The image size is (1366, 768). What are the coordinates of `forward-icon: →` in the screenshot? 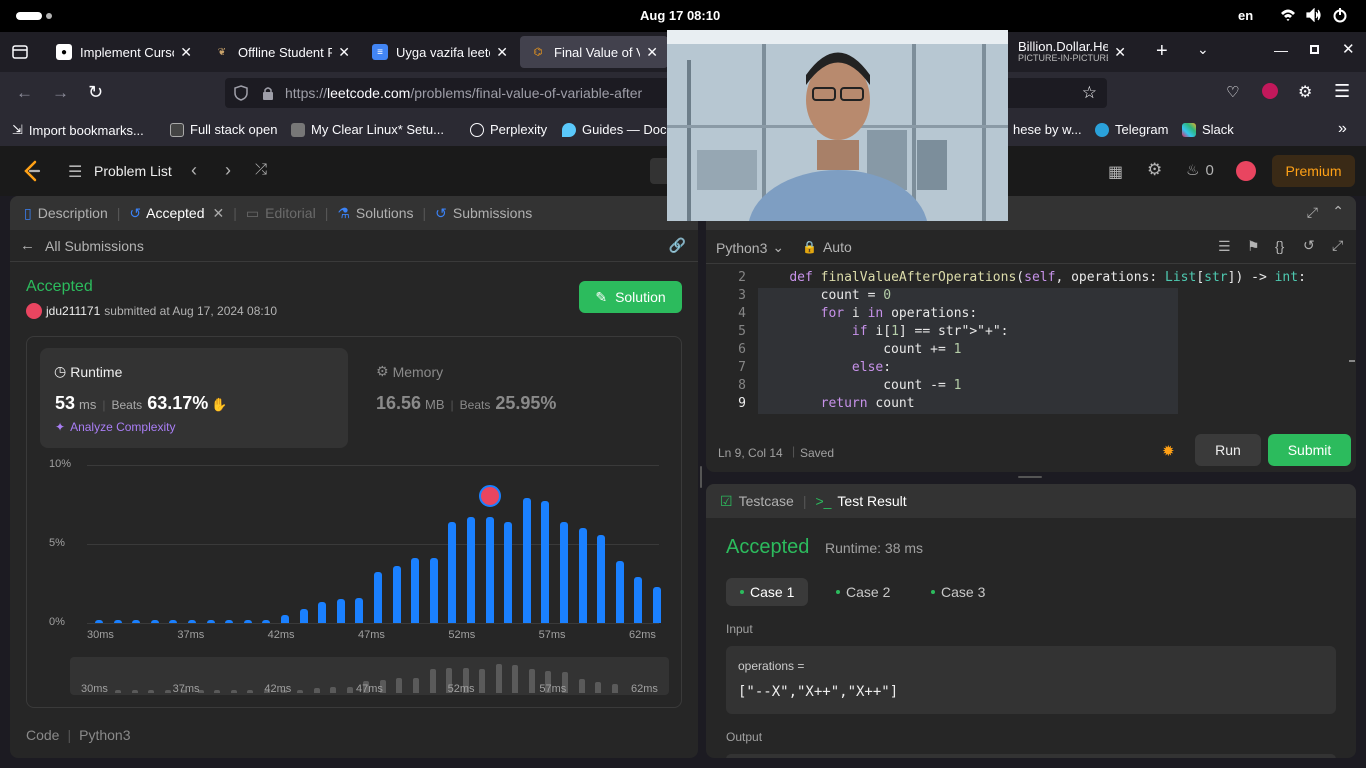 It's located at (60, 93).